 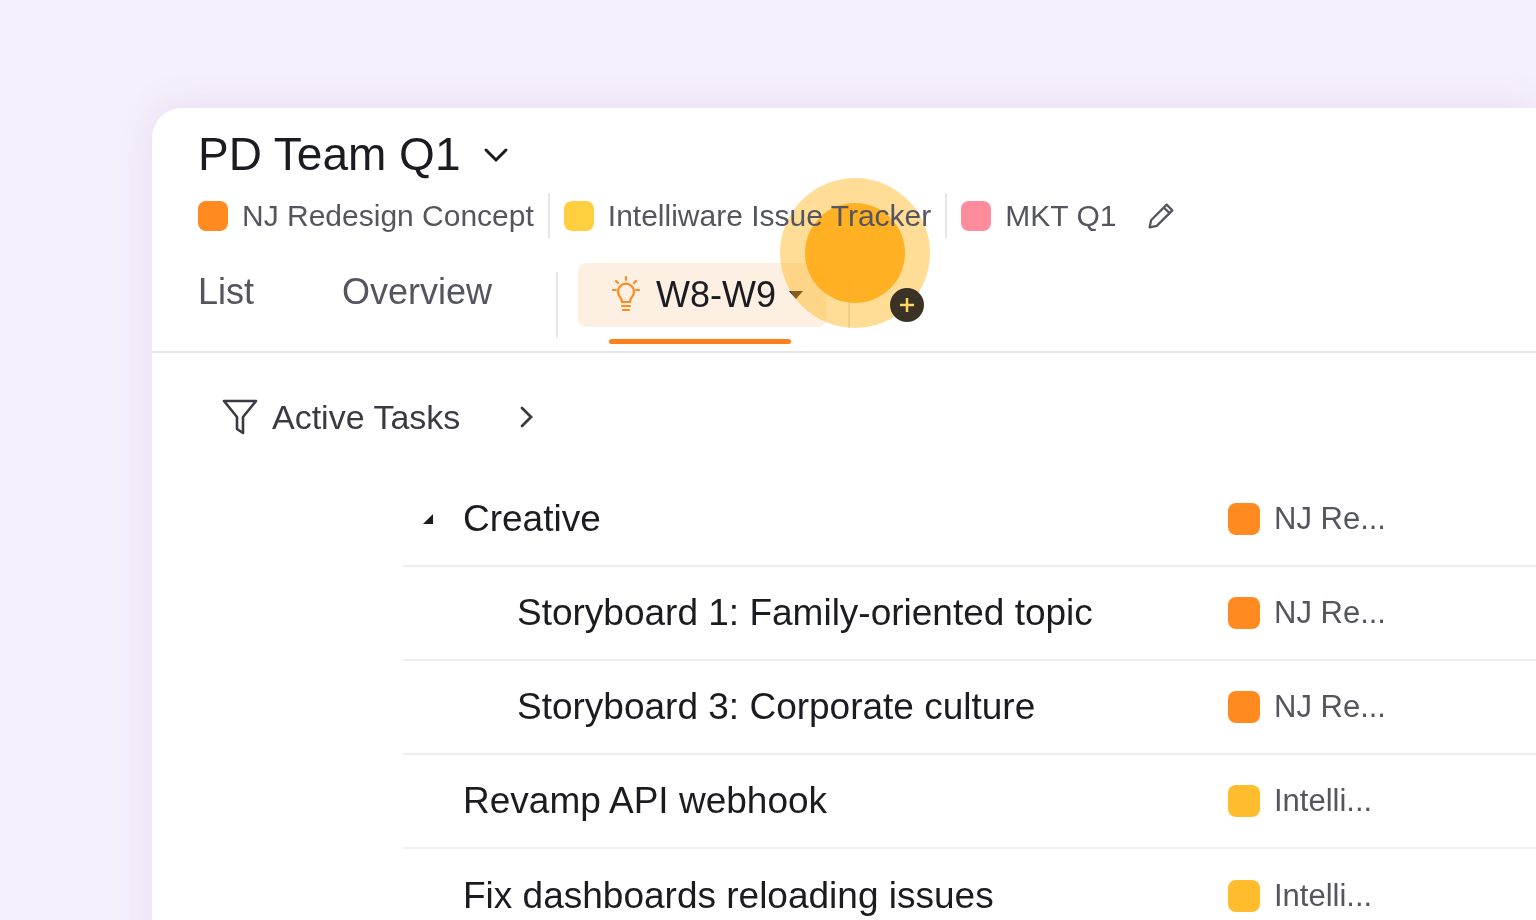 What do you see at coordinates (526, 417) in the screenshot?
I see `chevron-right-icon` at bounding box center [526, 417].